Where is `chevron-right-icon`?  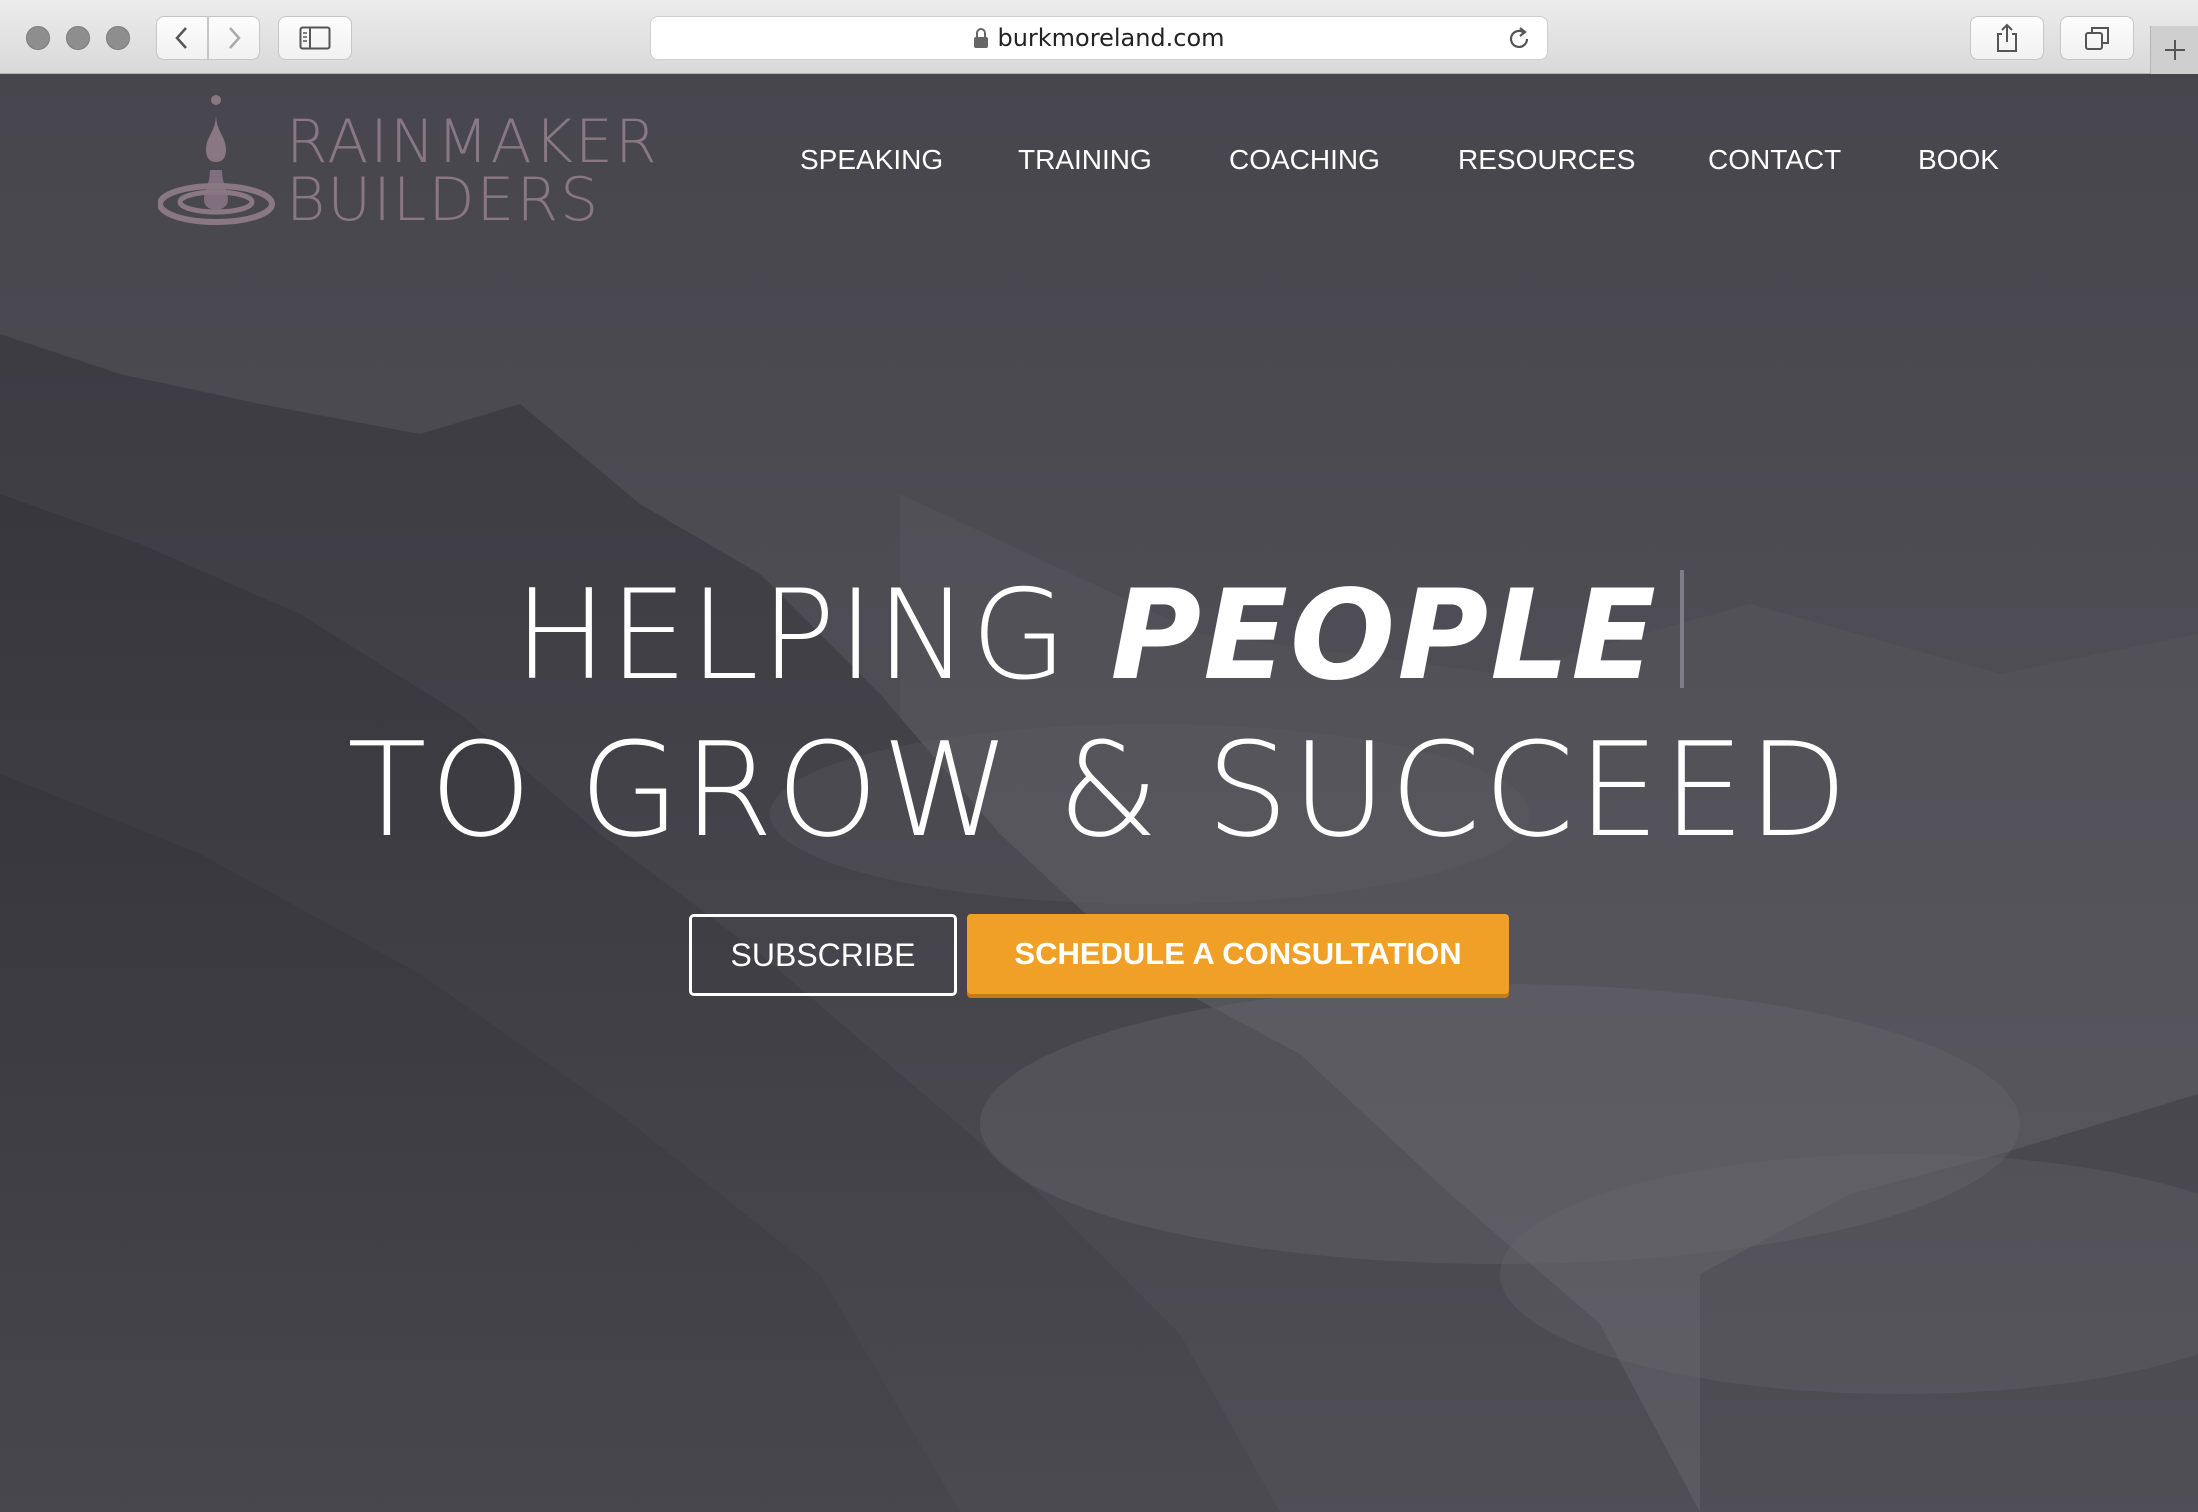
chevron-right-icon is located at coordinates (235, 38).